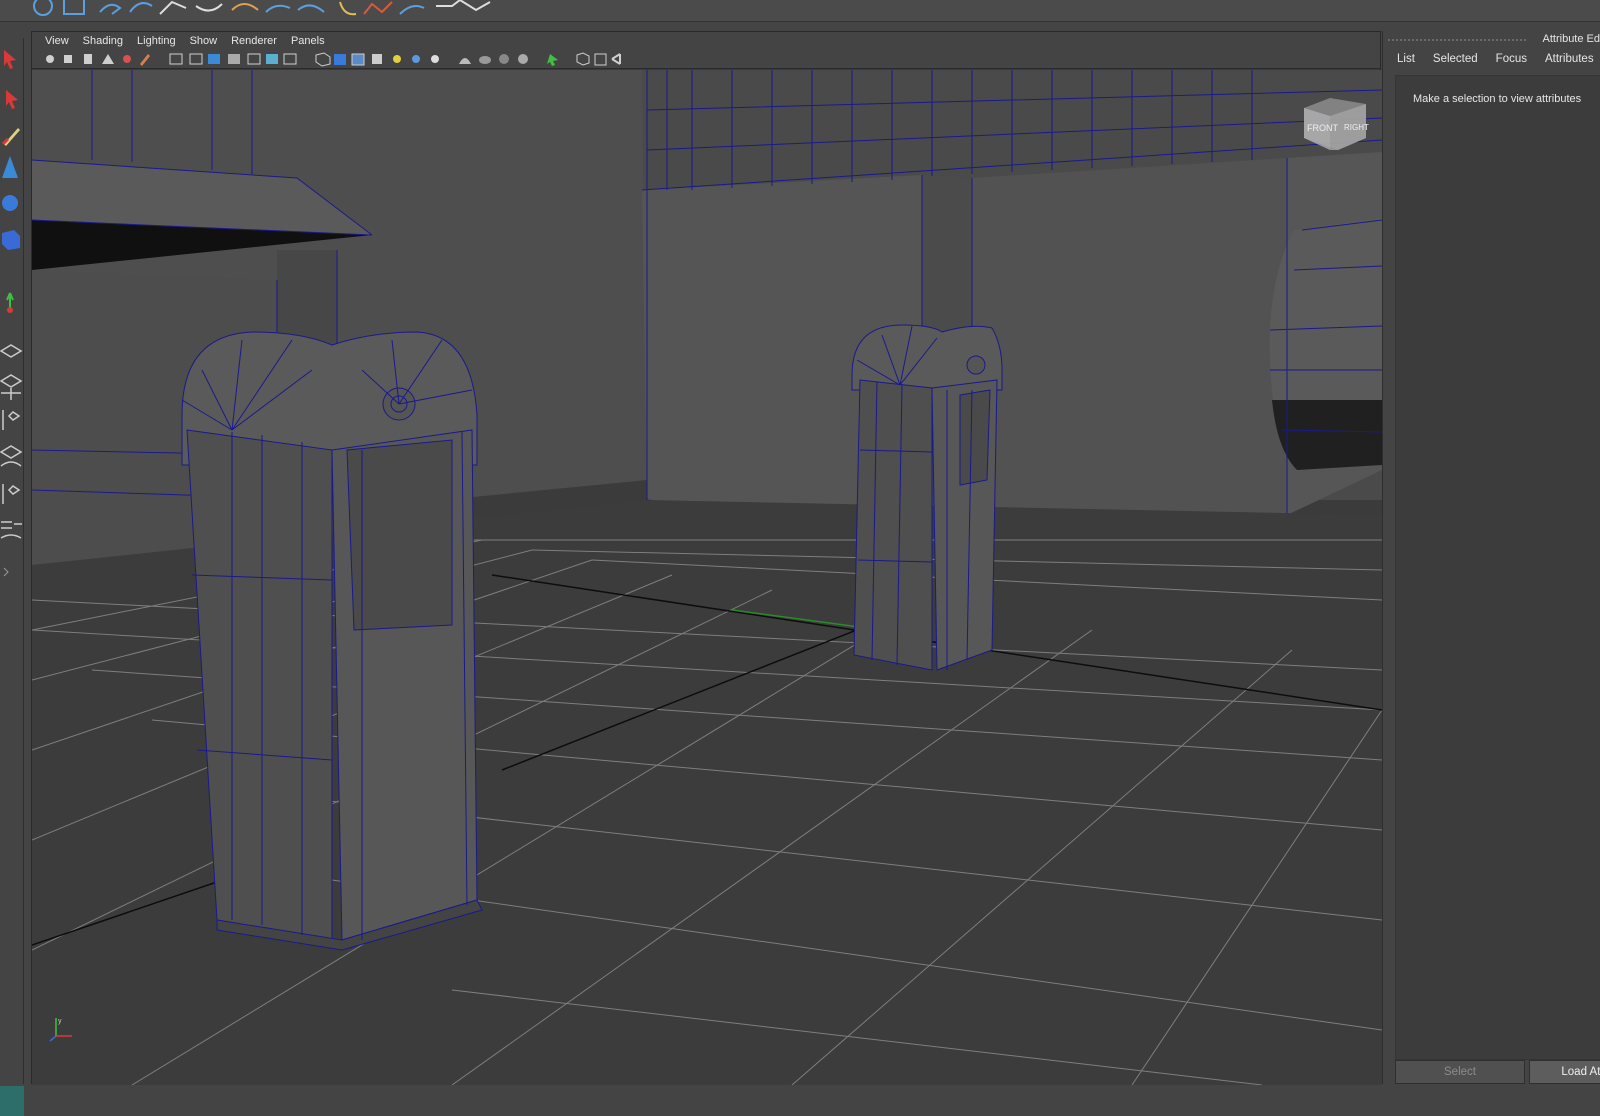 The height and width of the screenshot is (1116, 1600). Describe the element at coordinates (254, 59) in the screenshot. I see `field-chart-icon` at that location.